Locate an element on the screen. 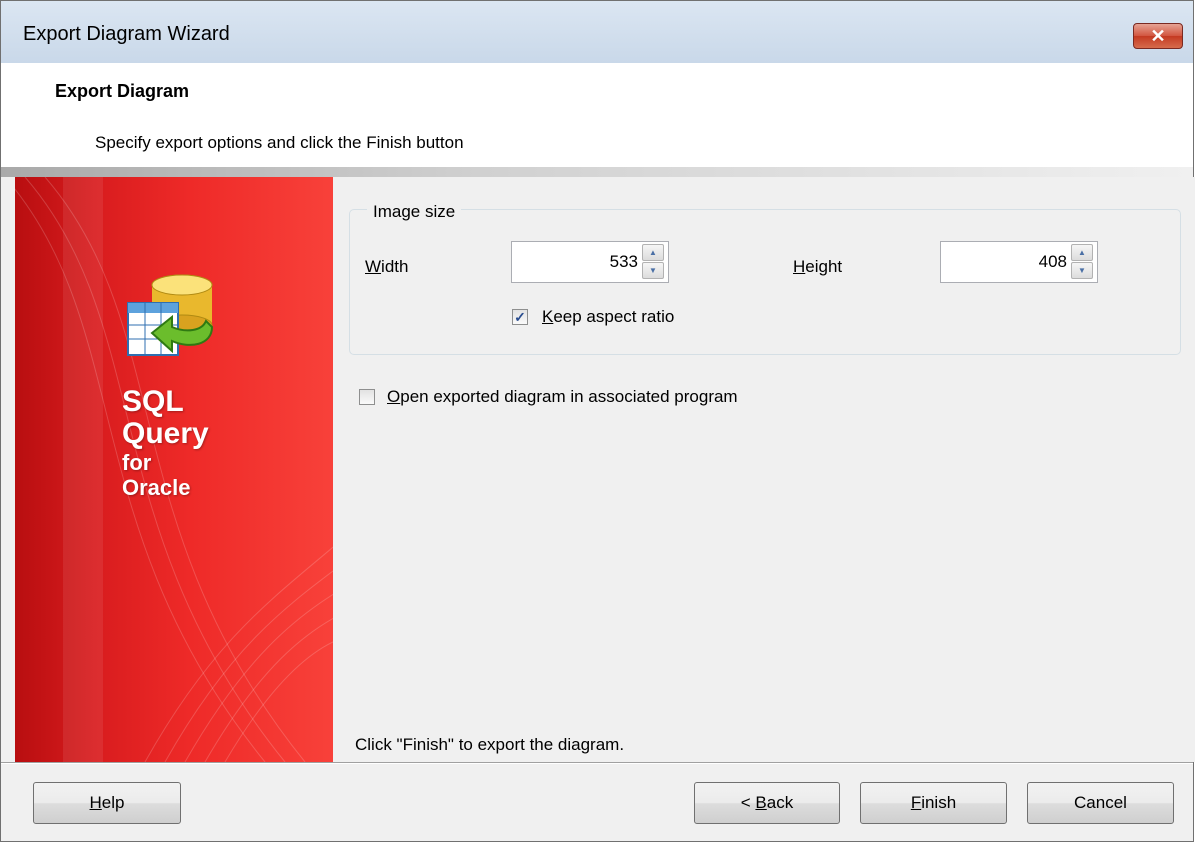  window-title: Export Diagram Wizard is located at coordinates (126, 34).